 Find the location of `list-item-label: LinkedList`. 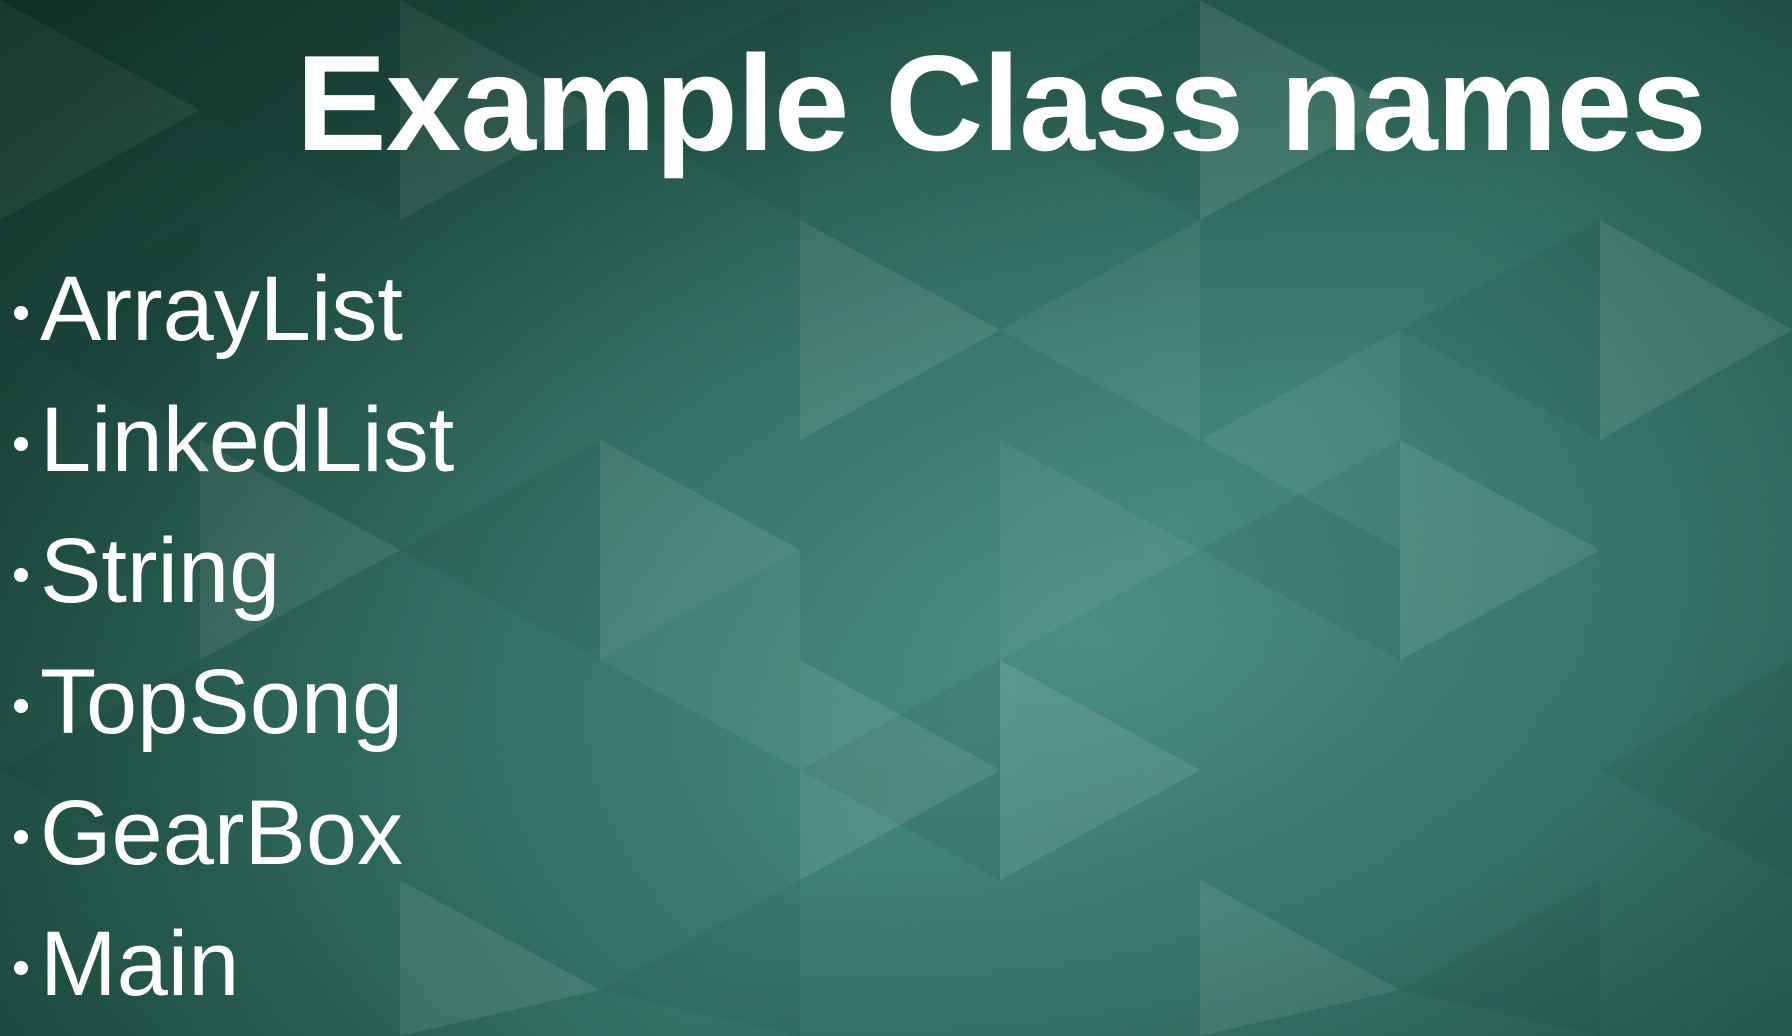

list-item-label: LinkedList is located at coordinates (247, 440).